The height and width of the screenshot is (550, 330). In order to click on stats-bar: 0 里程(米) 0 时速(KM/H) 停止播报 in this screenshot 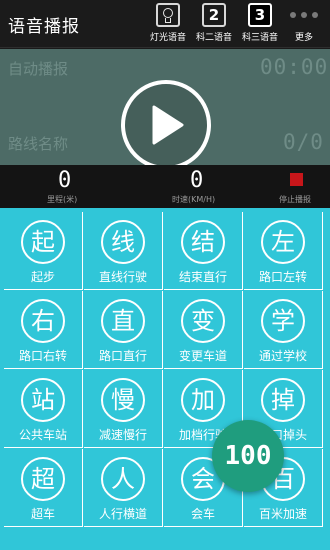, I will do `click(165, 186)`.